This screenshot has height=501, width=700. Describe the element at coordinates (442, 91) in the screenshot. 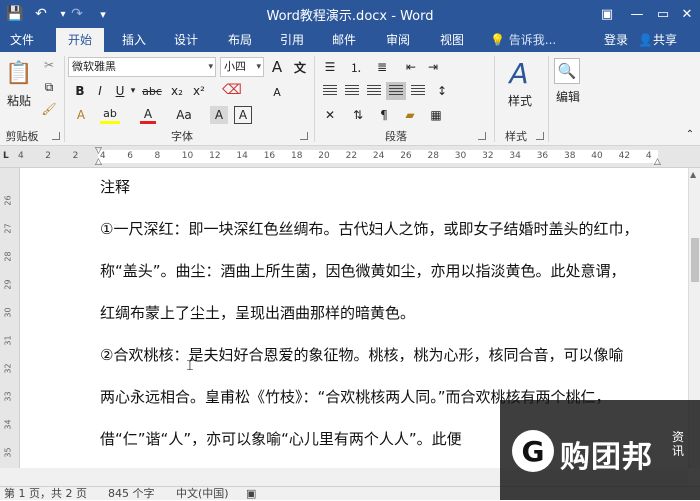

I see `line-spacing-icon: ↕` at that location.